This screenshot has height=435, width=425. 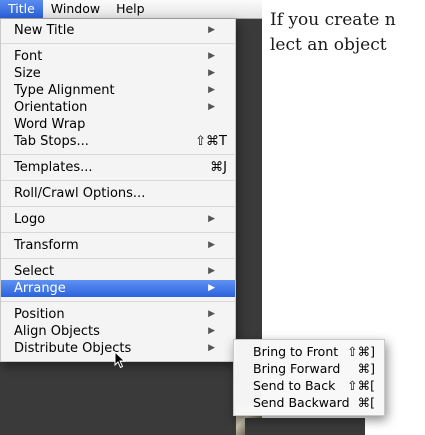 I want to click on menubar-help: Help, so click(x=130, y=9).